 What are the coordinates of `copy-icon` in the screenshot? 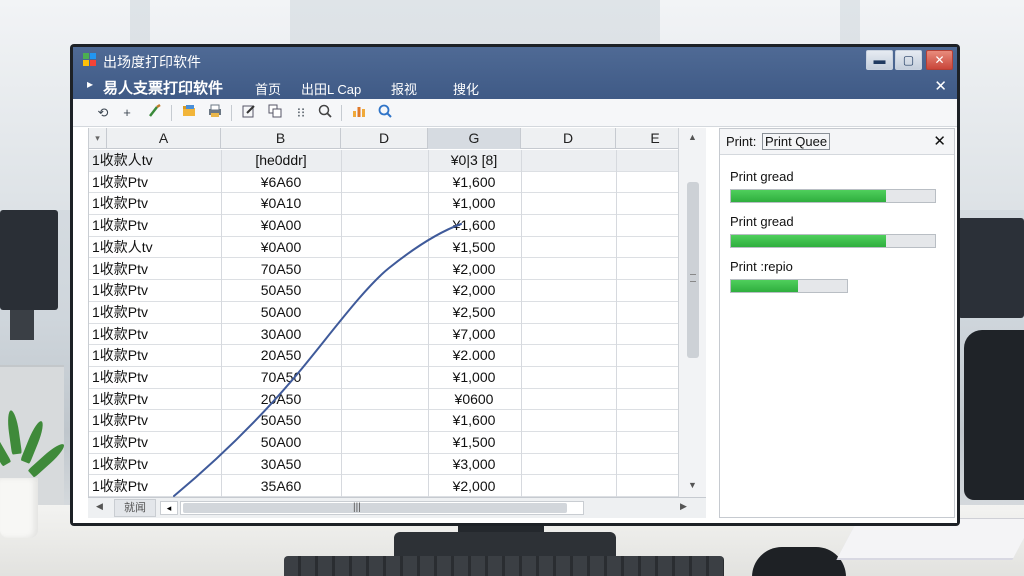 It's located at (275, 113).